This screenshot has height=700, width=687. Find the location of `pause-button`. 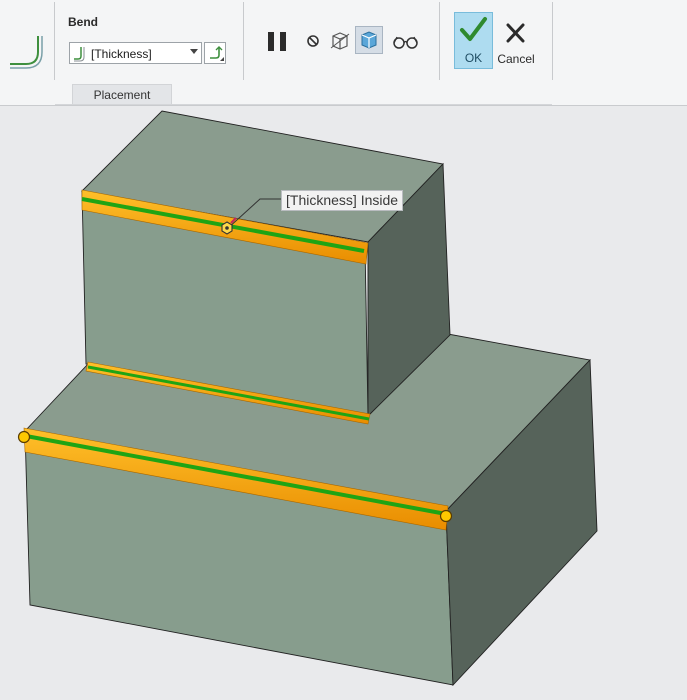

pause-button is located at coordinates (278, 41).